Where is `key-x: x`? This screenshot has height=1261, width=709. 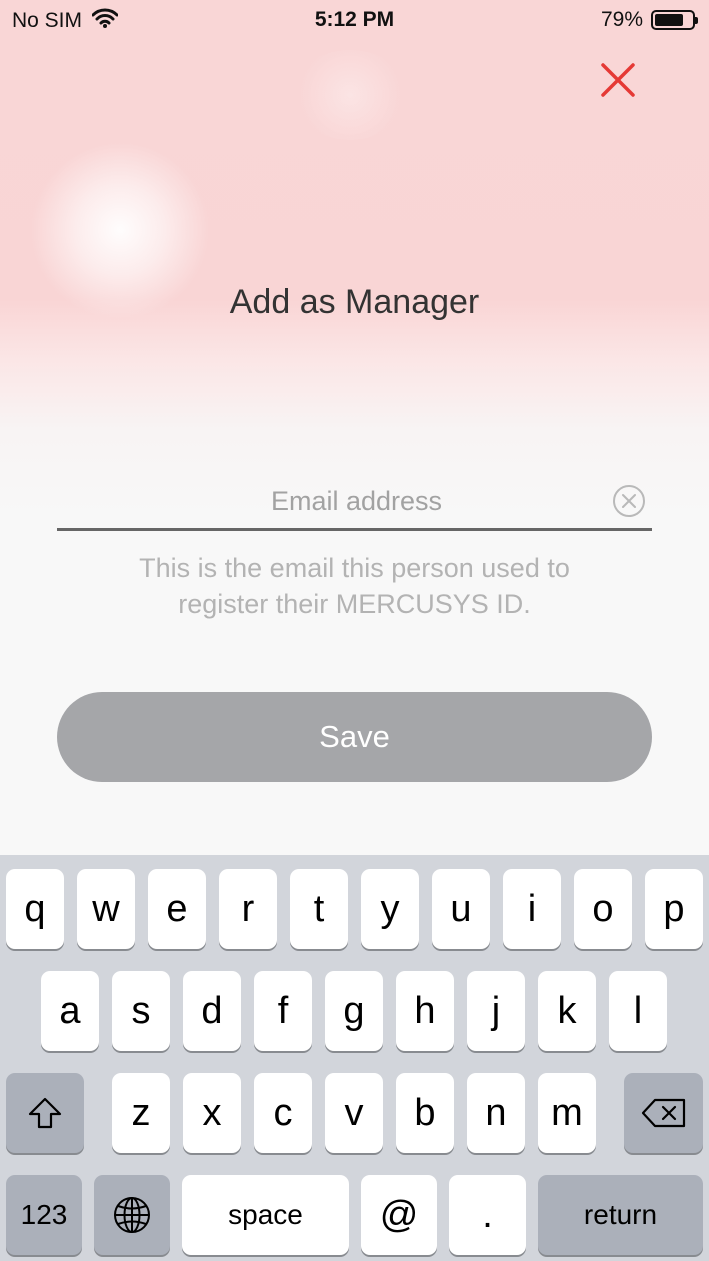 key-x: x is located at coordinates (212, 1113).